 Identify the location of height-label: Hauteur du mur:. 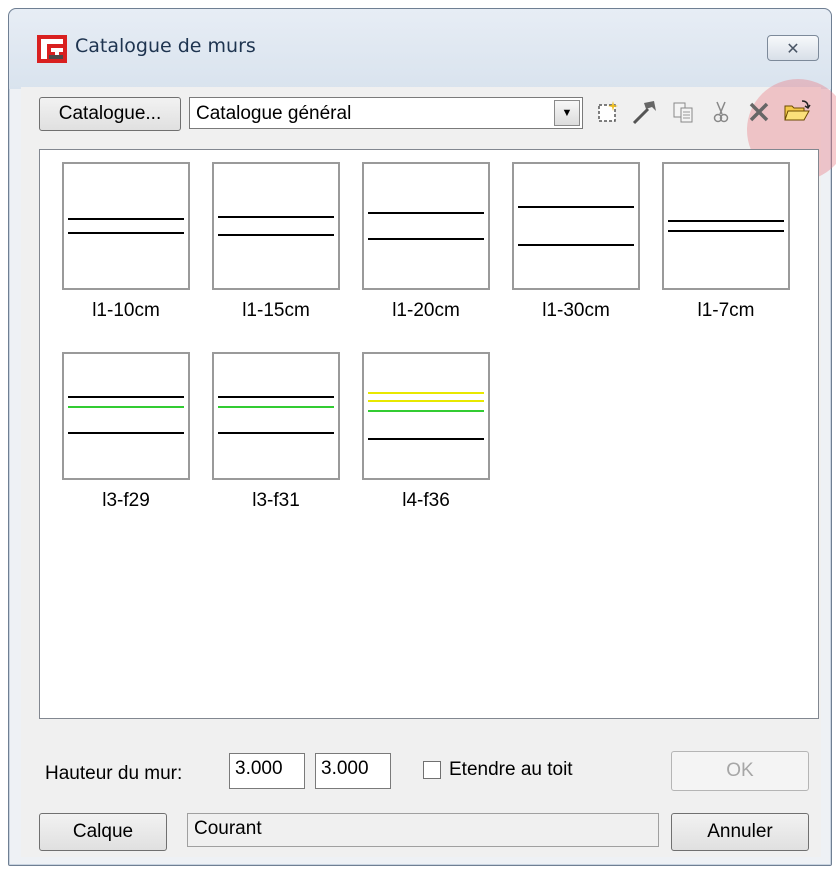
(113, 774).